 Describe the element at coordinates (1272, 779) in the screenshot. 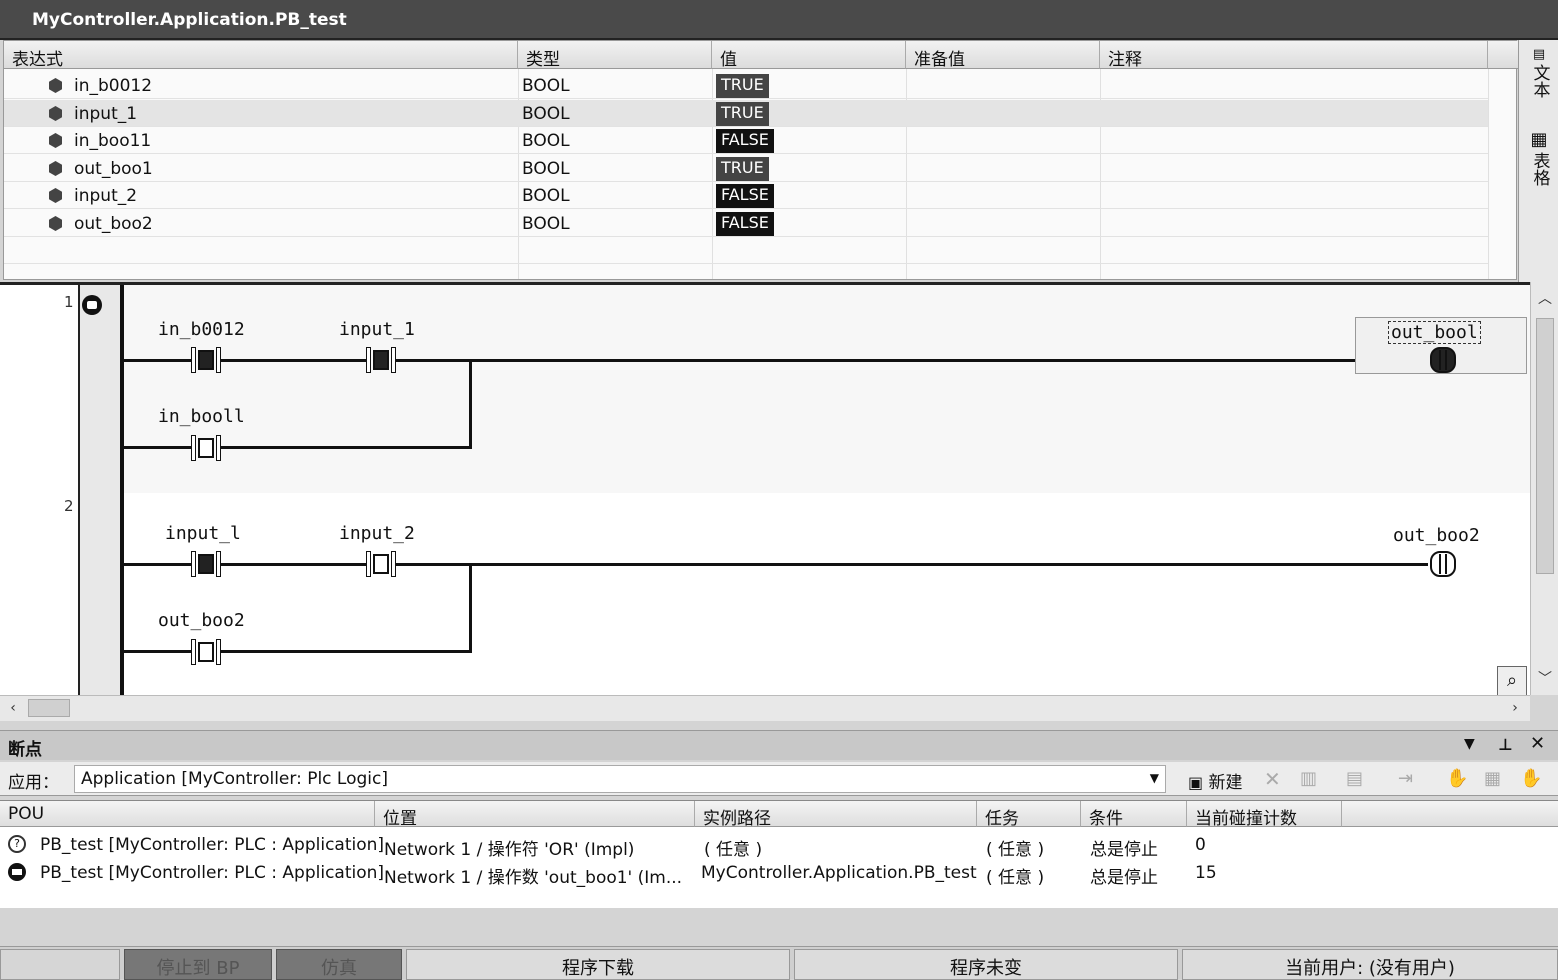

I see `delete-icon: ✕` at that location.